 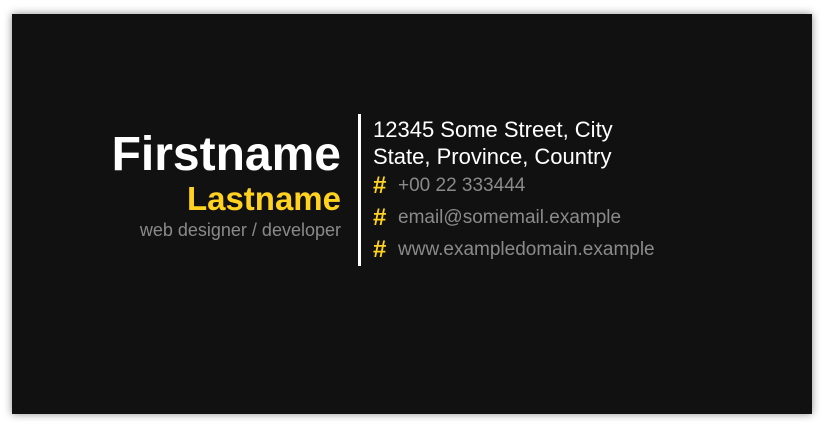 I want to click on job-title: web designer / developer, so click(x=240, y=230).